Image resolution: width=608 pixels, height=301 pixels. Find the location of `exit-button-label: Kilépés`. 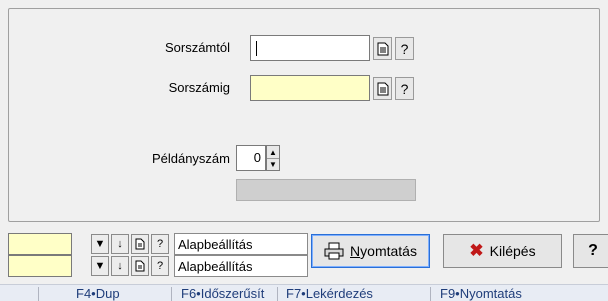

exit-button-label: Kilépés is located at coordinates (512, 251).